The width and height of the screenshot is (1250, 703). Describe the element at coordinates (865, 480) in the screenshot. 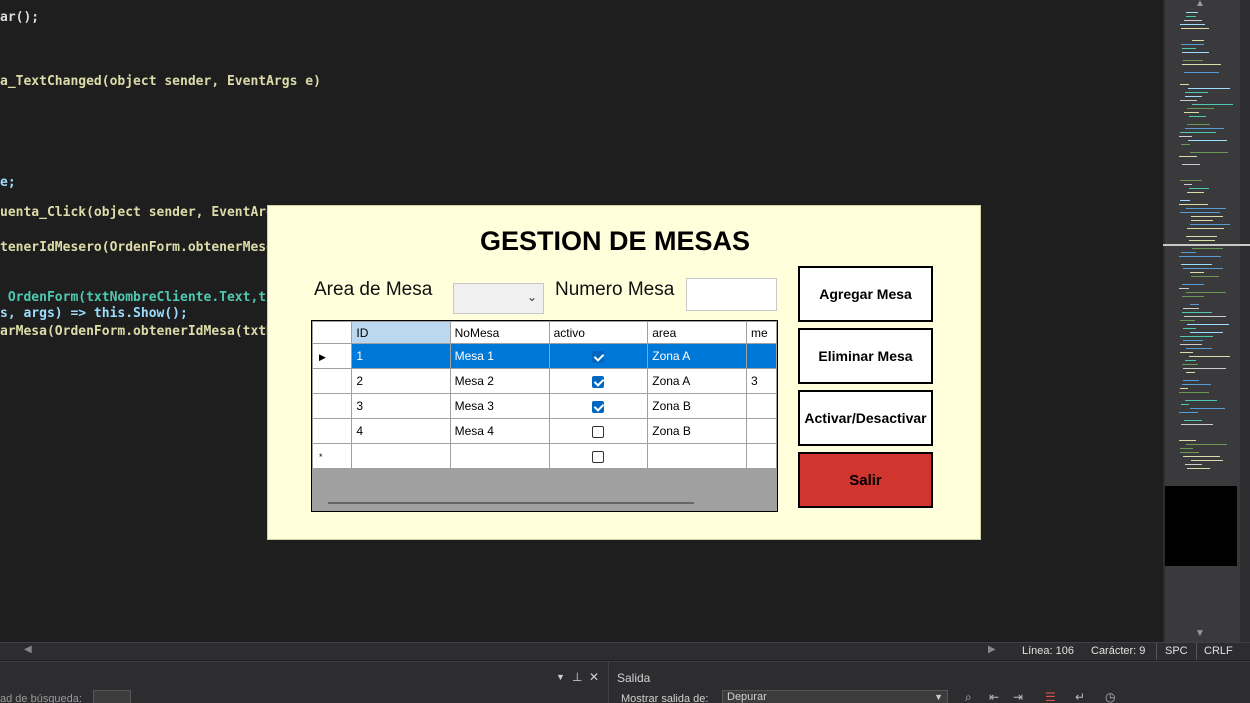

I see `salir-button: Salir` at that location.